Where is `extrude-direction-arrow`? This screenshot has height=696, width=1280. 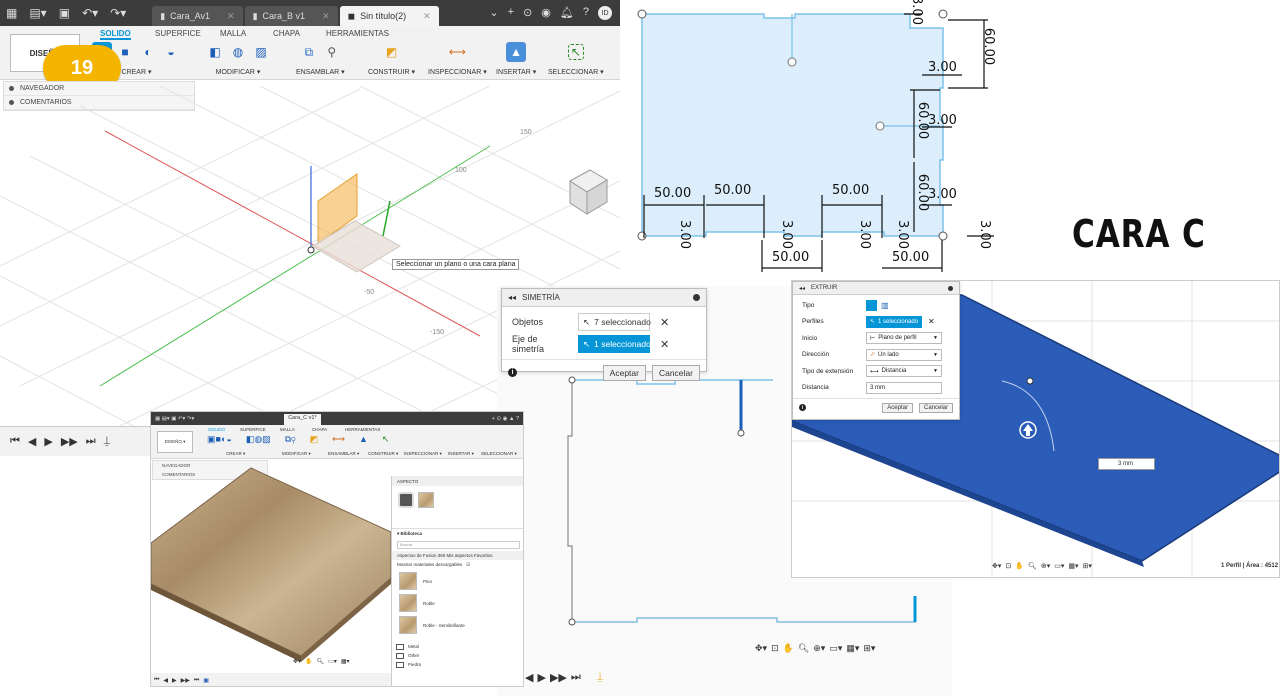 extrude-direction-arrow is located at coordinates (1028, 430).